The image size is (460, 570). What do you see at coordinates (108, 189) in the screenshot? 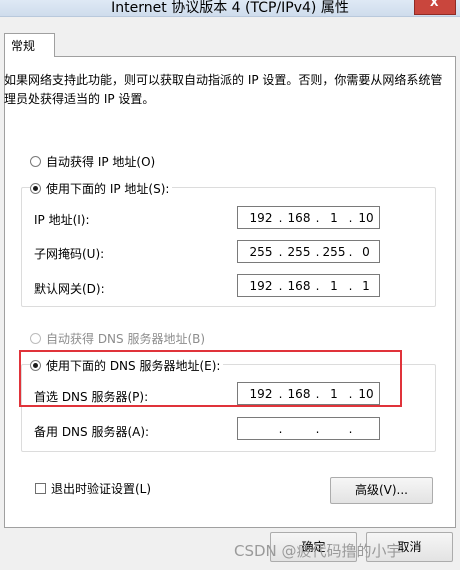
I see `ip-manual-label: 使用下面的 IP 地址(S):` at bounding box center [108, 189].